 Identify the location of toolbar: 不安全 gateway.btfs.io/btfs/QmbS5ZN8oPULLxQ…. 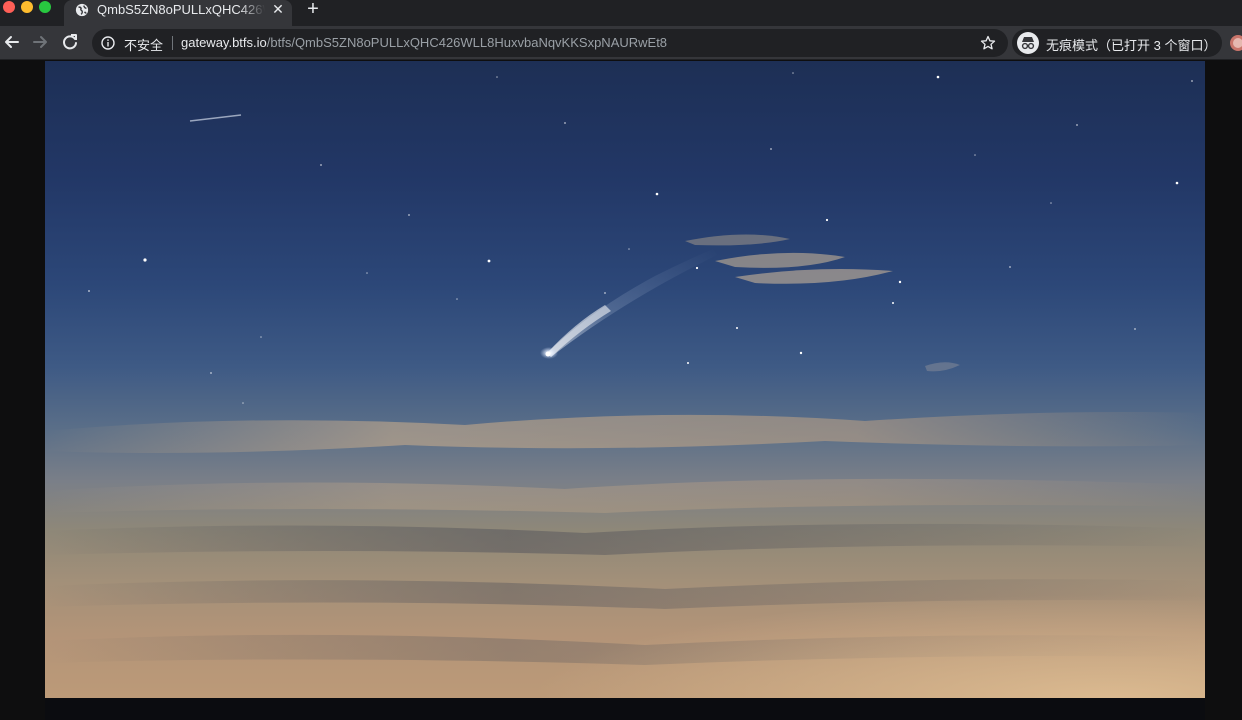
(621, 43).